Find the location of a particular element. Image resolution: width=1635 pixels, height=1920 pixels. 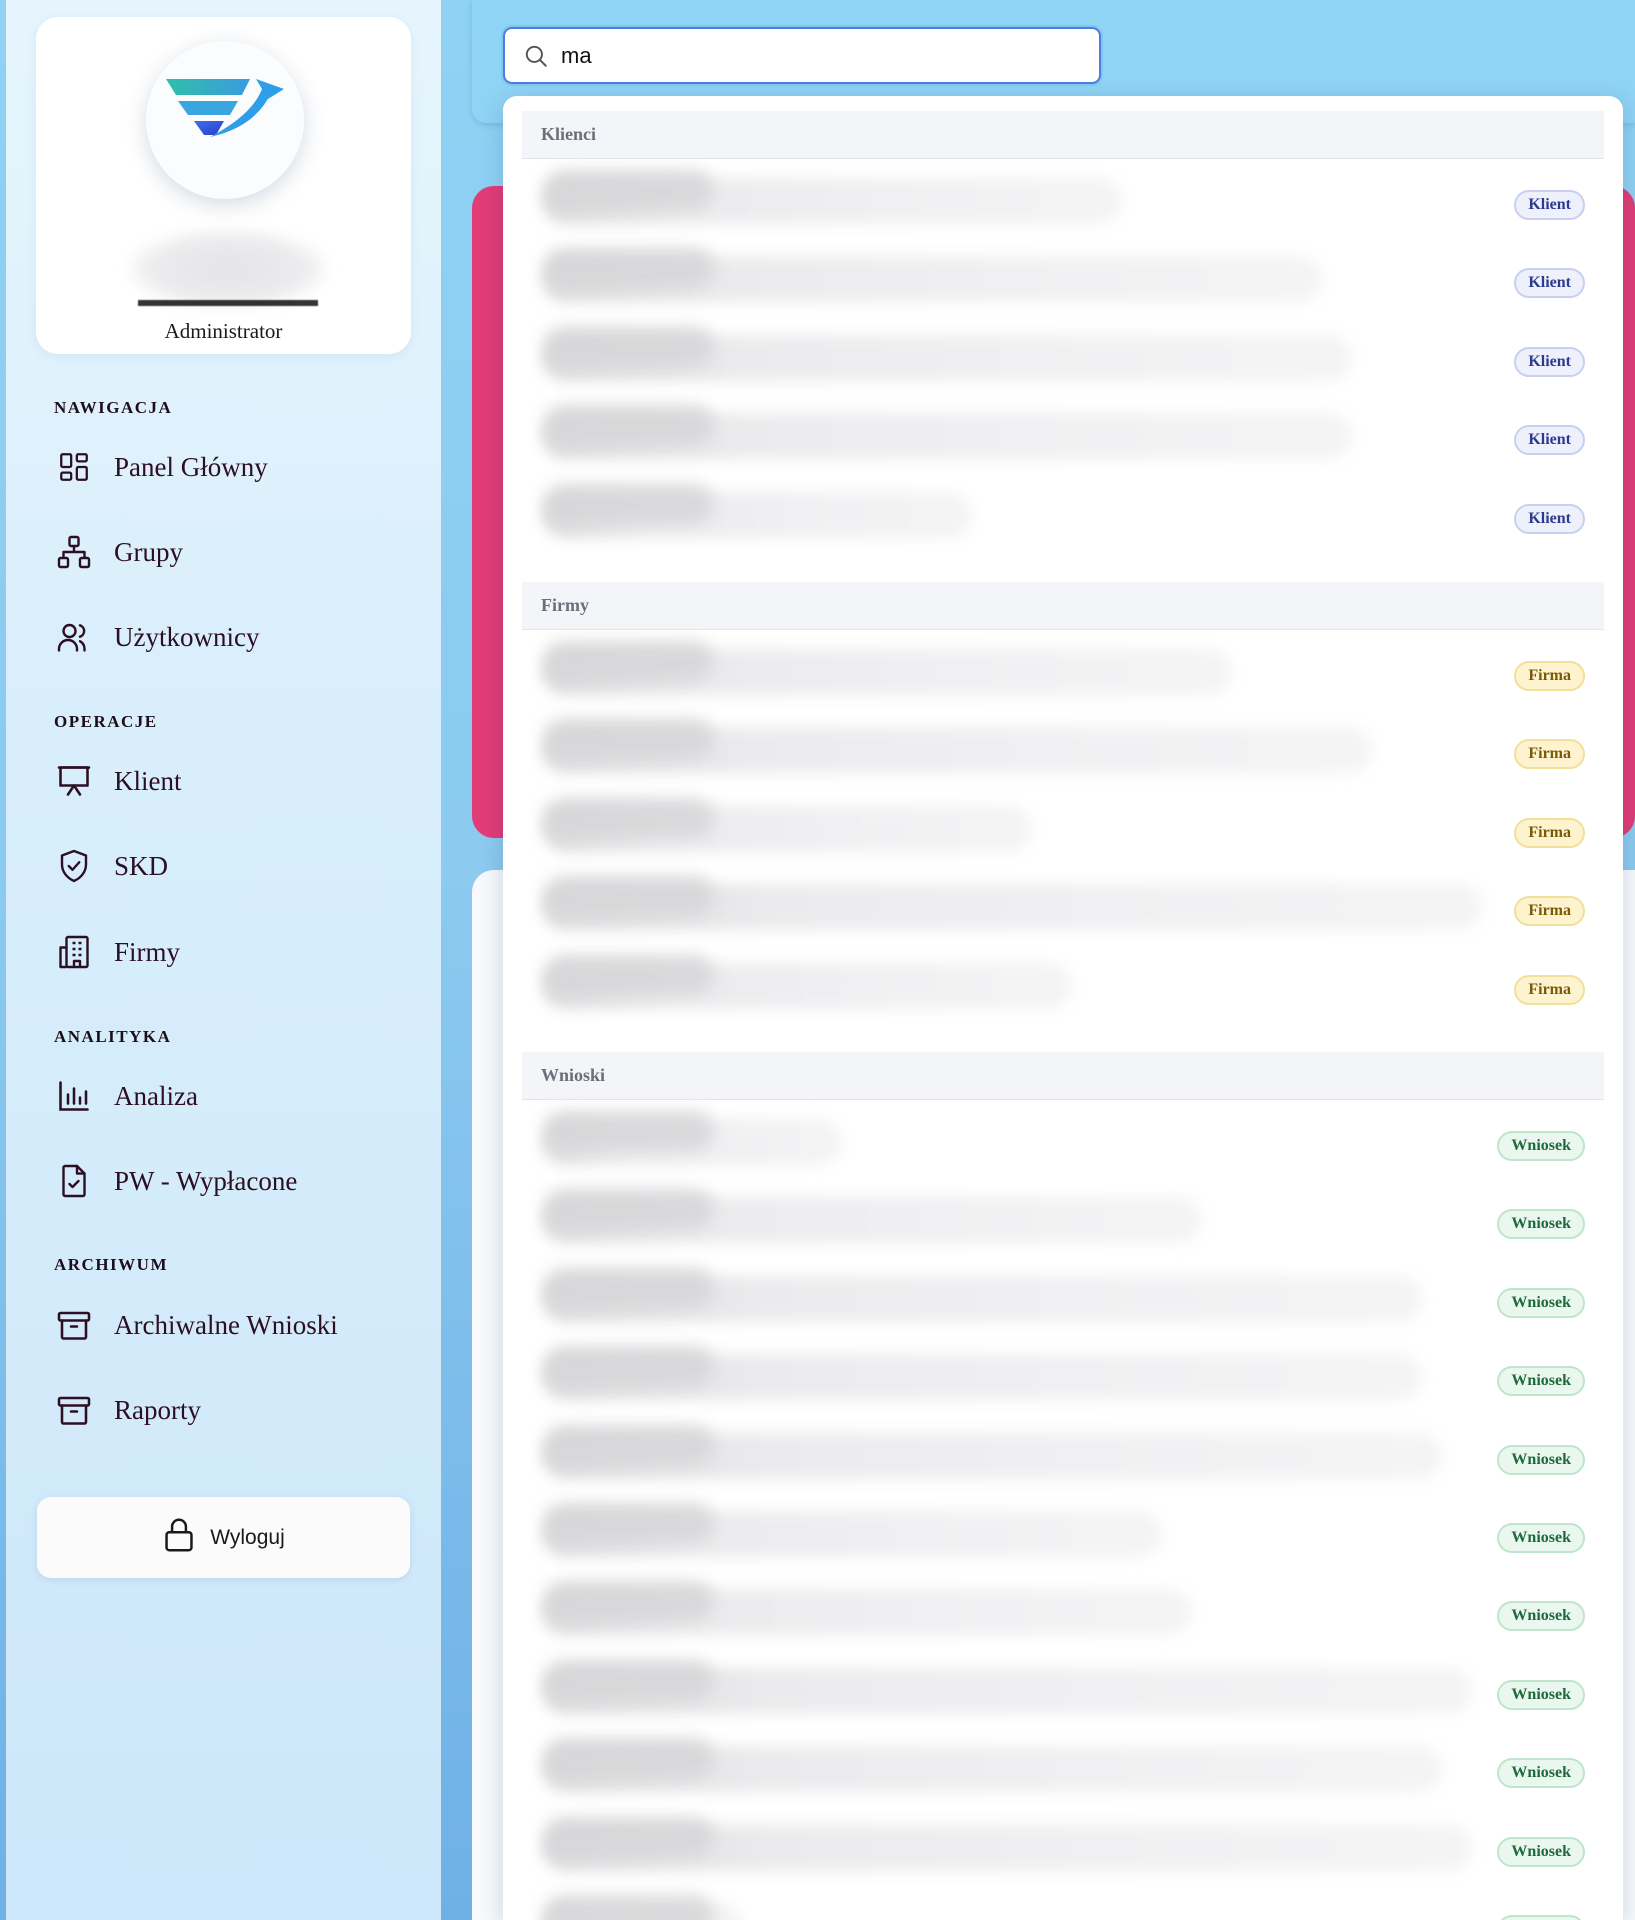

results-group-header: Klienci is located at coordinates (1063, 135).